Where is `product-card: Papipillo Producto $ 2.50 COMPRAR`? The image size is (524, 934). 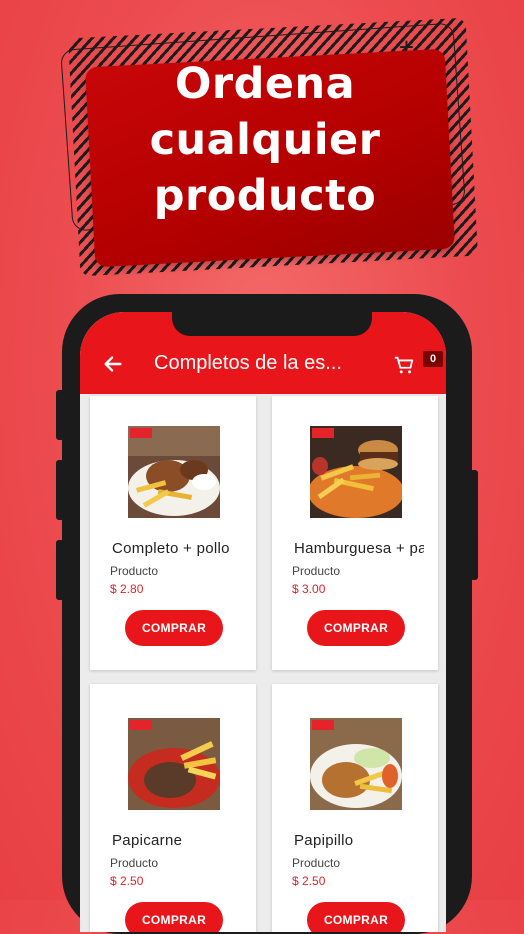
product-card: Papipillo Producto $ 2.50 COMPRAR is located at coordinates (355, 808).